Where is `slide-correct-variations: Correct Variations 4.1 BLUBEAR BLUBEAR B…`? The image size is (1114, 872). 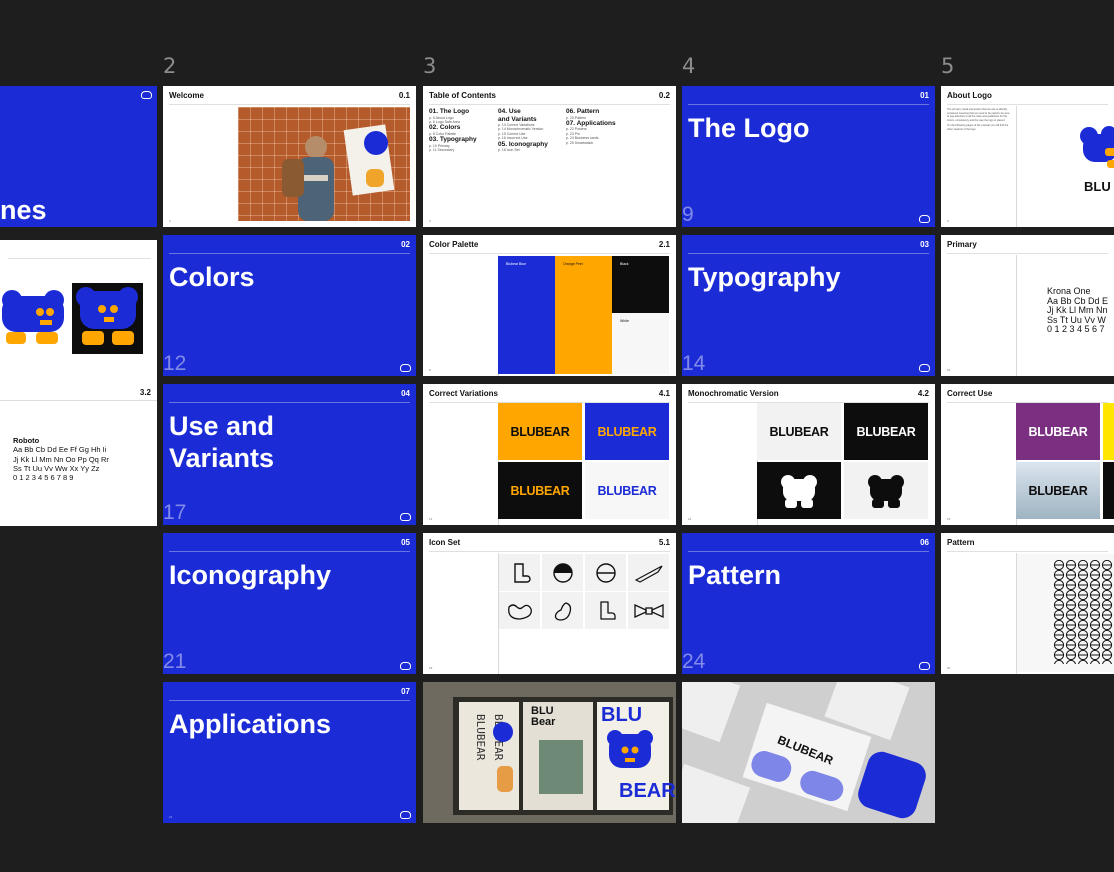 slide-correct-variations: Correct Variations 4.1 BLUBEAR BLUBEAR B… is located at coordinates (549, 454).